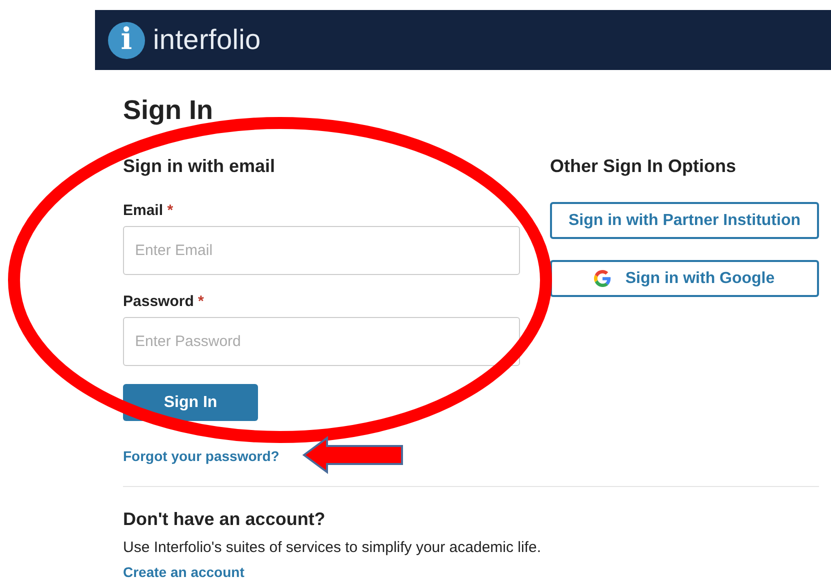 This screenshot has width=831, height=587. What do you see at coordinates (332, 547) in the screenshot?
I see `signup-text: Use Interfolio's suites of services to simplify your academic life.` at bounding box center [332, 547].